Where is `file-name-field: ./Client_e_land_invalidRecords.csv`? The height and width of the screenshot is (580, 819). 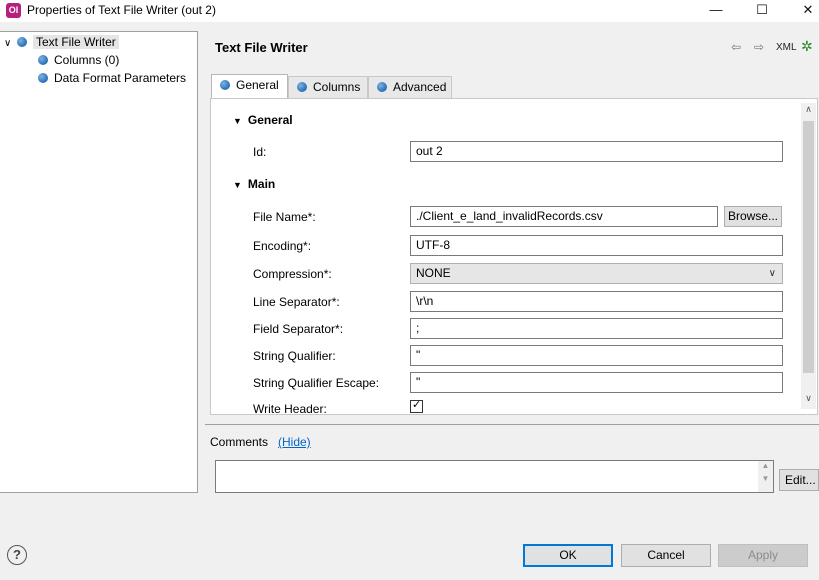 file-name-field: ./Client_e_land_invalidRecords.csv is located at coordinates (564, 216).